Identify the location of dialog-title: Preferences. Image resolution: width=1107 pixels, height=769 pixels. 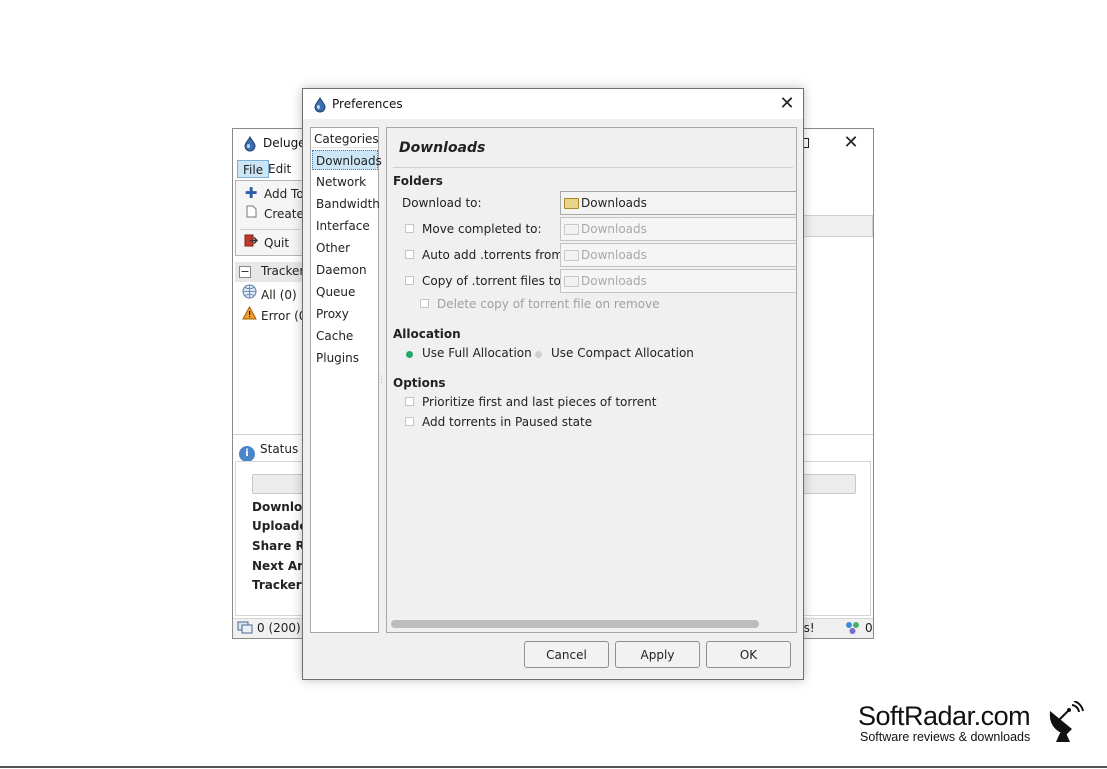
(367, 104).